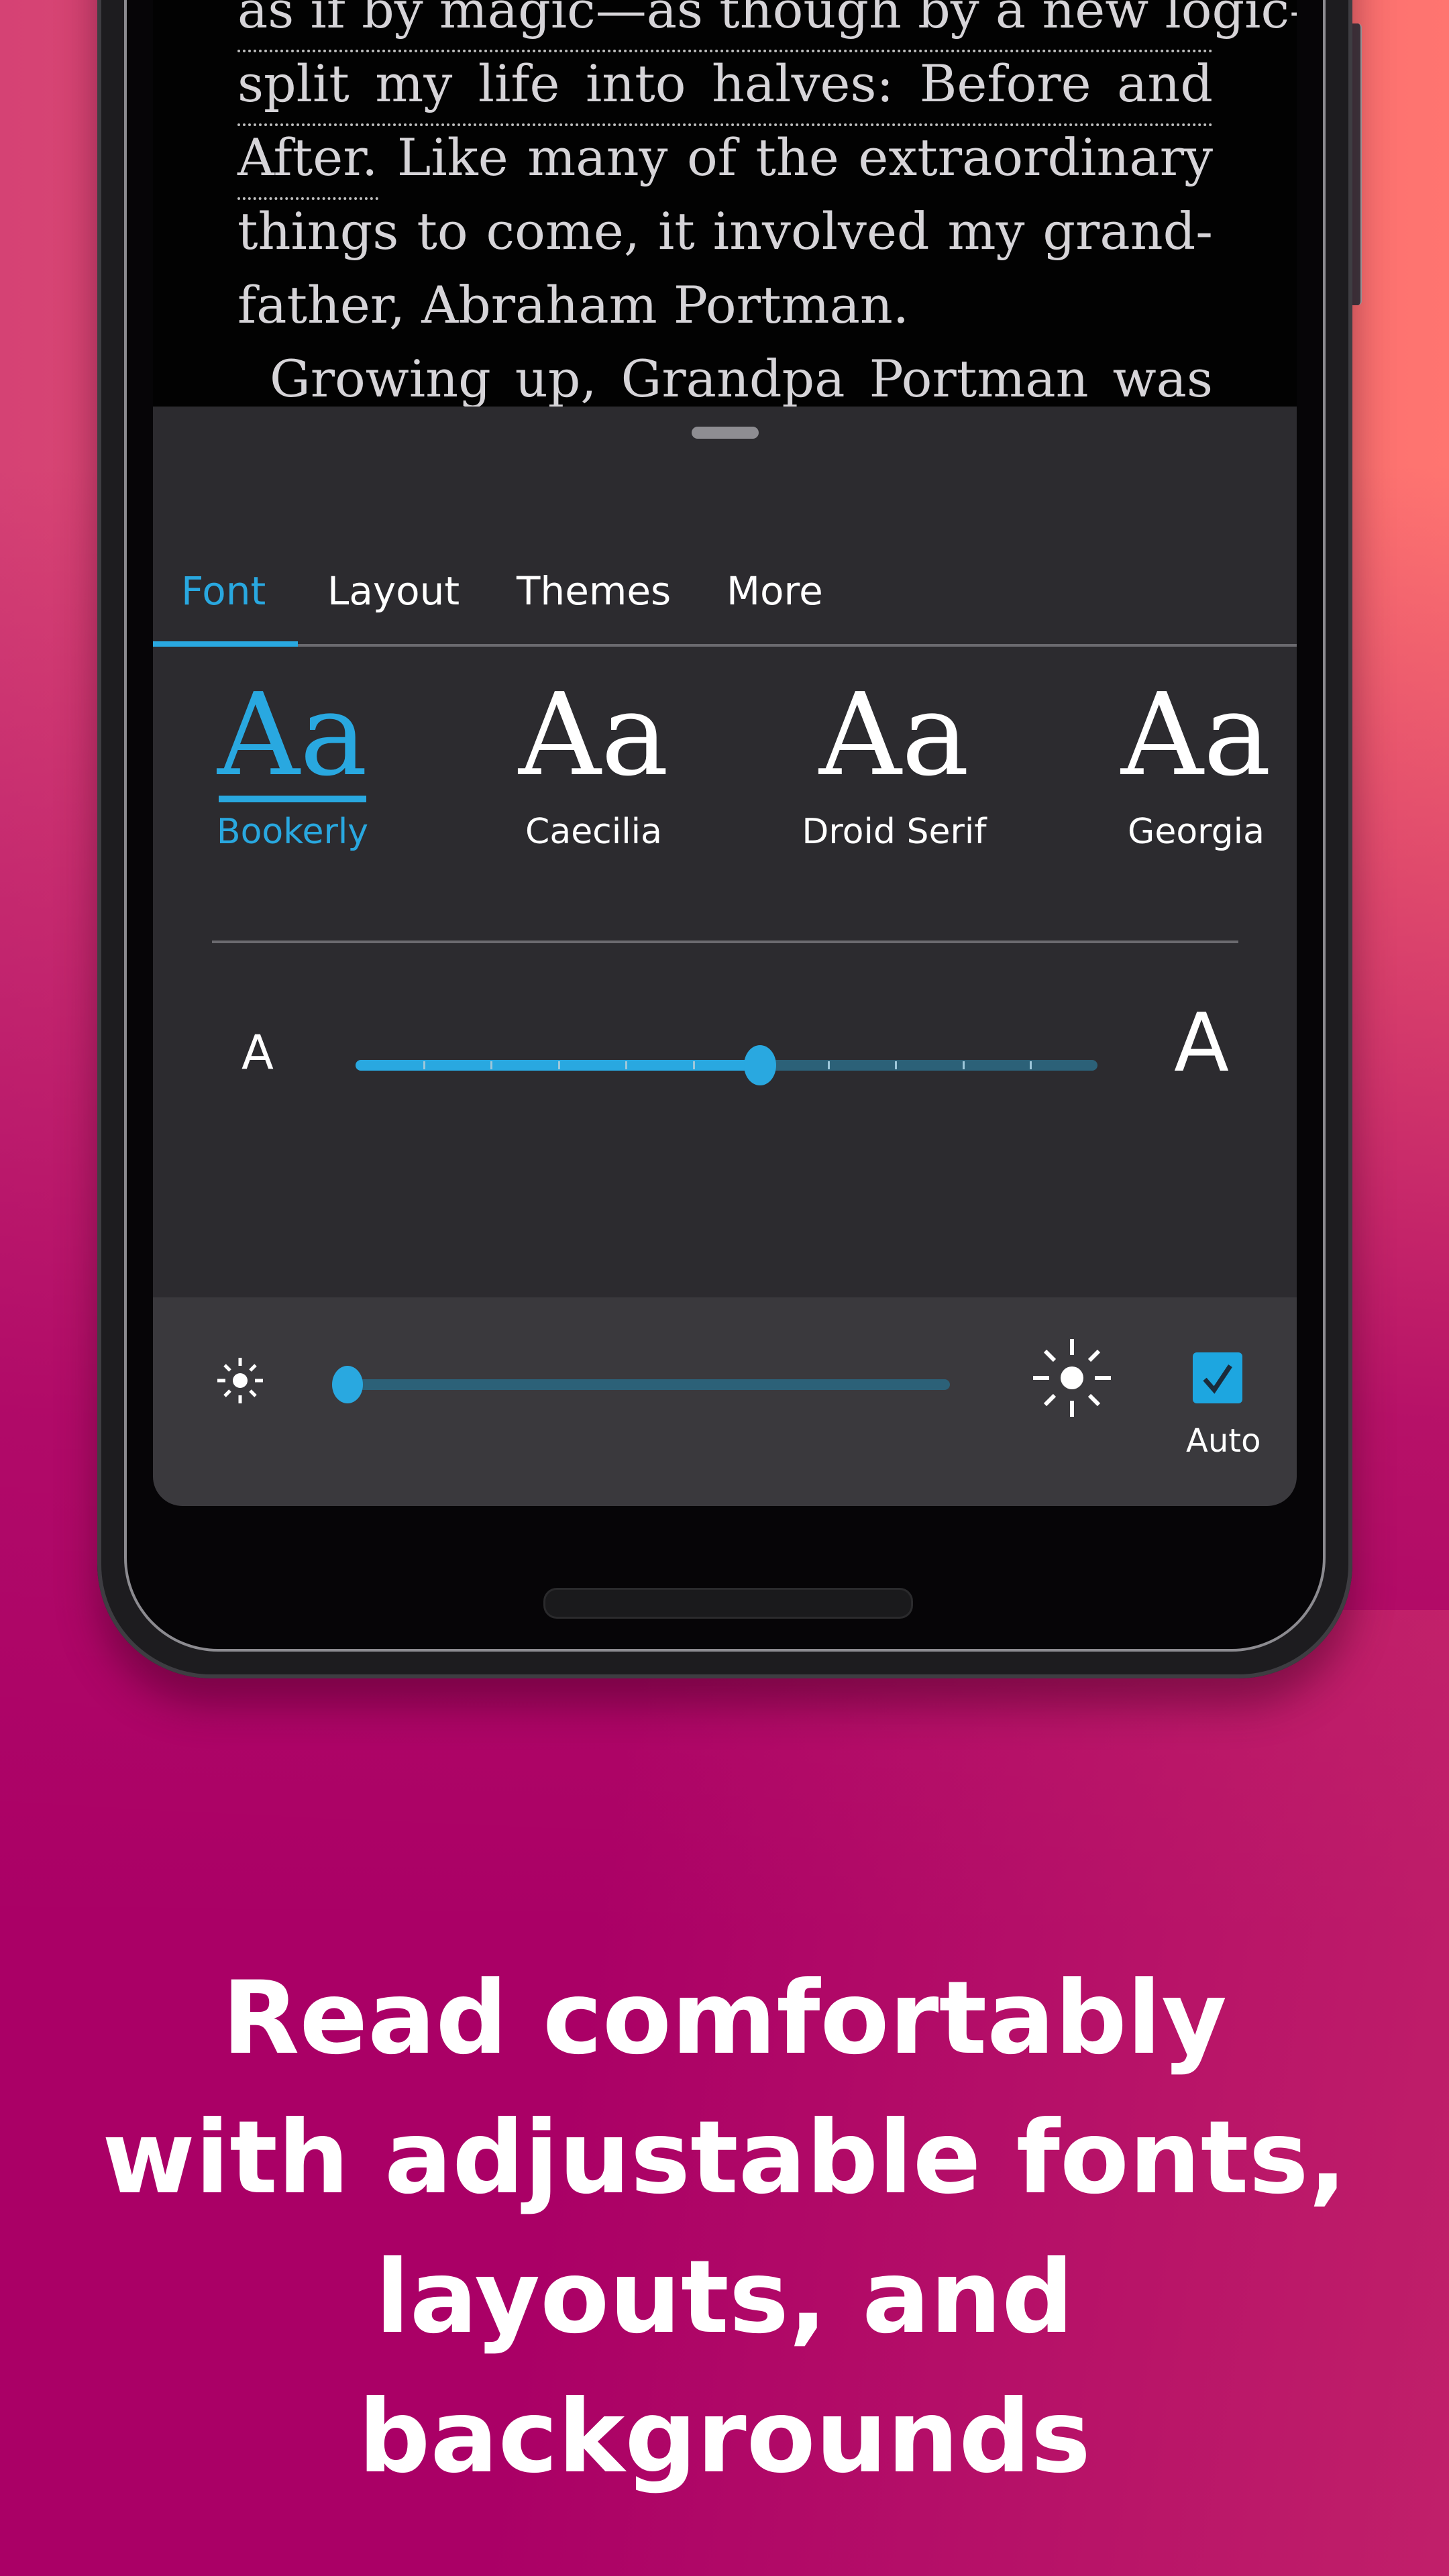 Image resolution: width=1449 pixels, height=2576 pixels. I want to click on font-name: Droid Serif, so click(894, 832).